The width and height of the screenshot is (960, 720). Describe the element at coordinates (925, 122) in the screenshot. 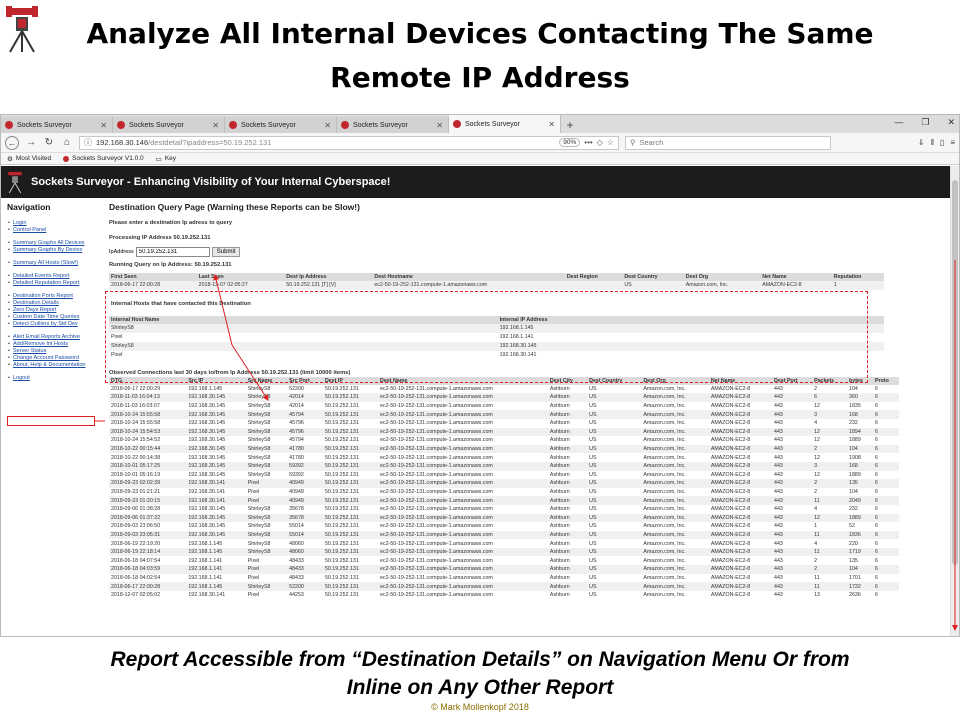

I see `restore-icon: ❐` at that location.